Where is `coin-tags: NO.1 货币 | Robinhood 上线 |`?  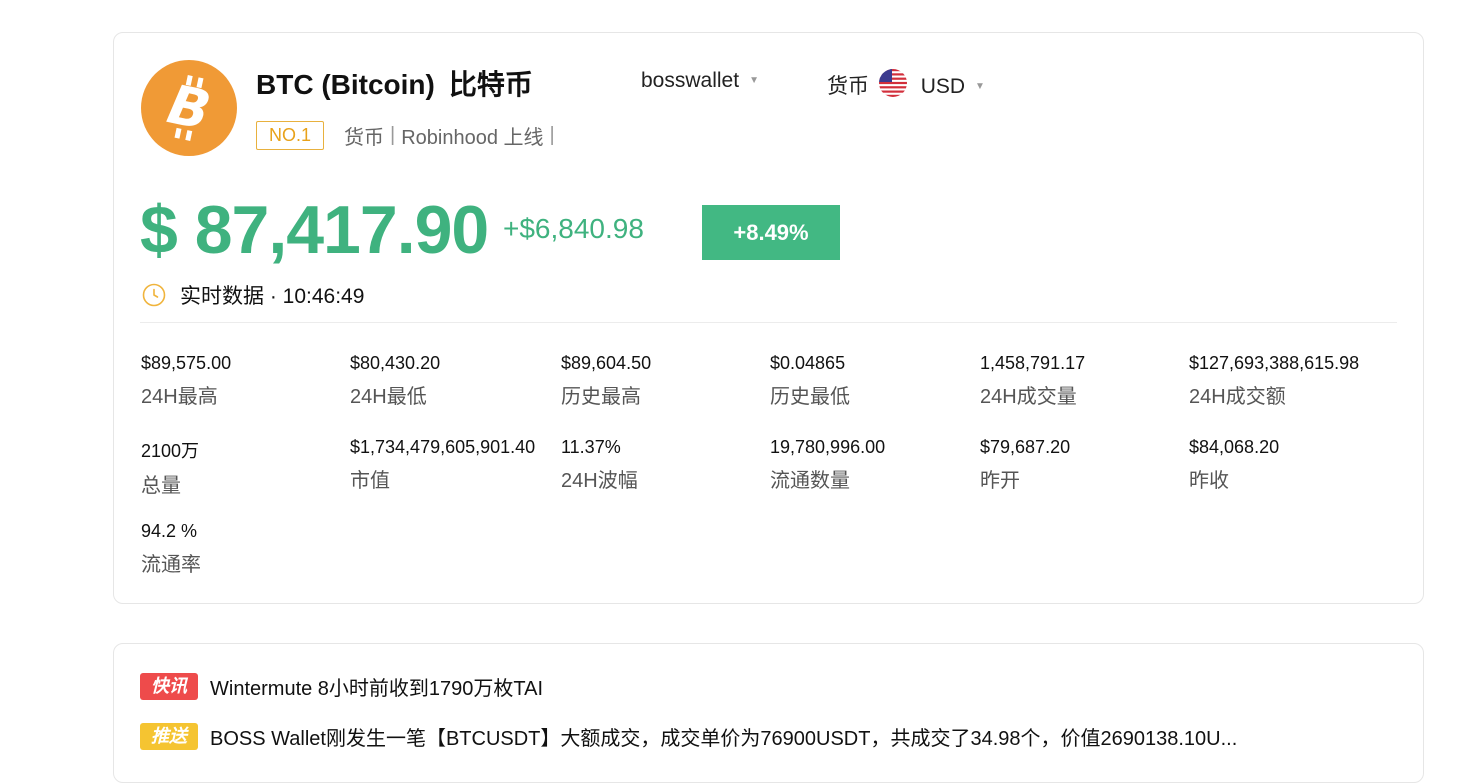 coin-tags: NO.1 货币 | Robinhood 上线 | is located at coordinates (408, 135).